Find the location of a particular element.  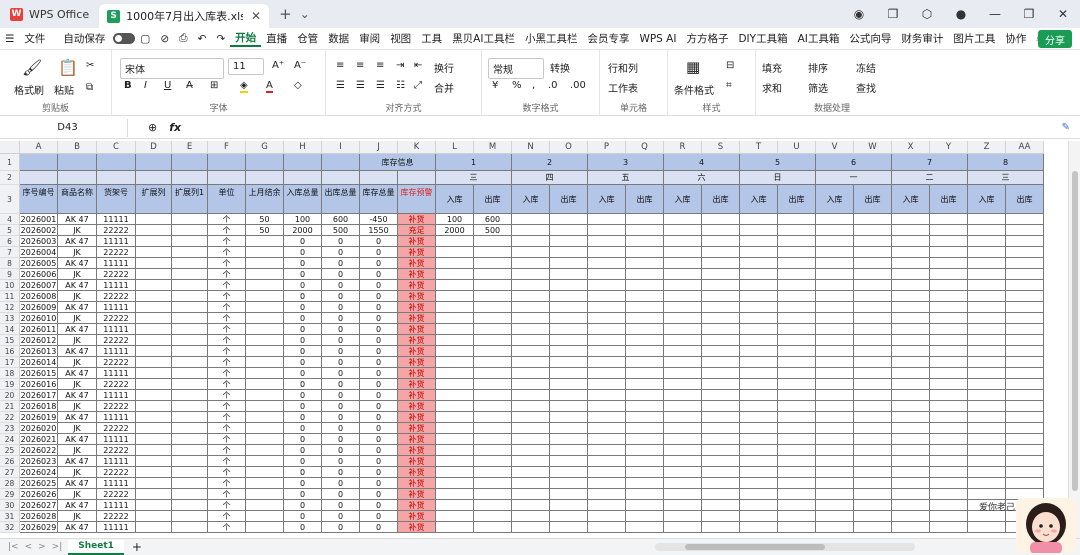

cell-last: 50 is located at coordinates (265, 230).